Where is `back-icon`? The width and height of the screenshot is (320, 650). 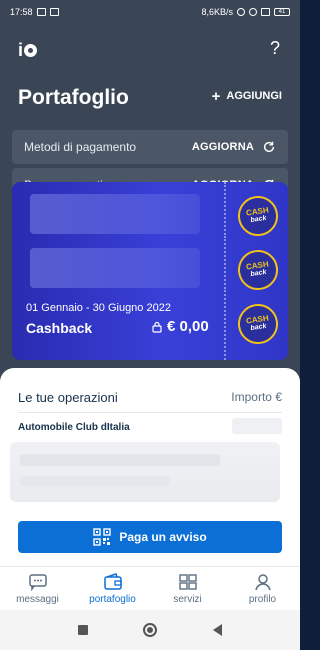
back-icon is located at coordinates (218, 630).